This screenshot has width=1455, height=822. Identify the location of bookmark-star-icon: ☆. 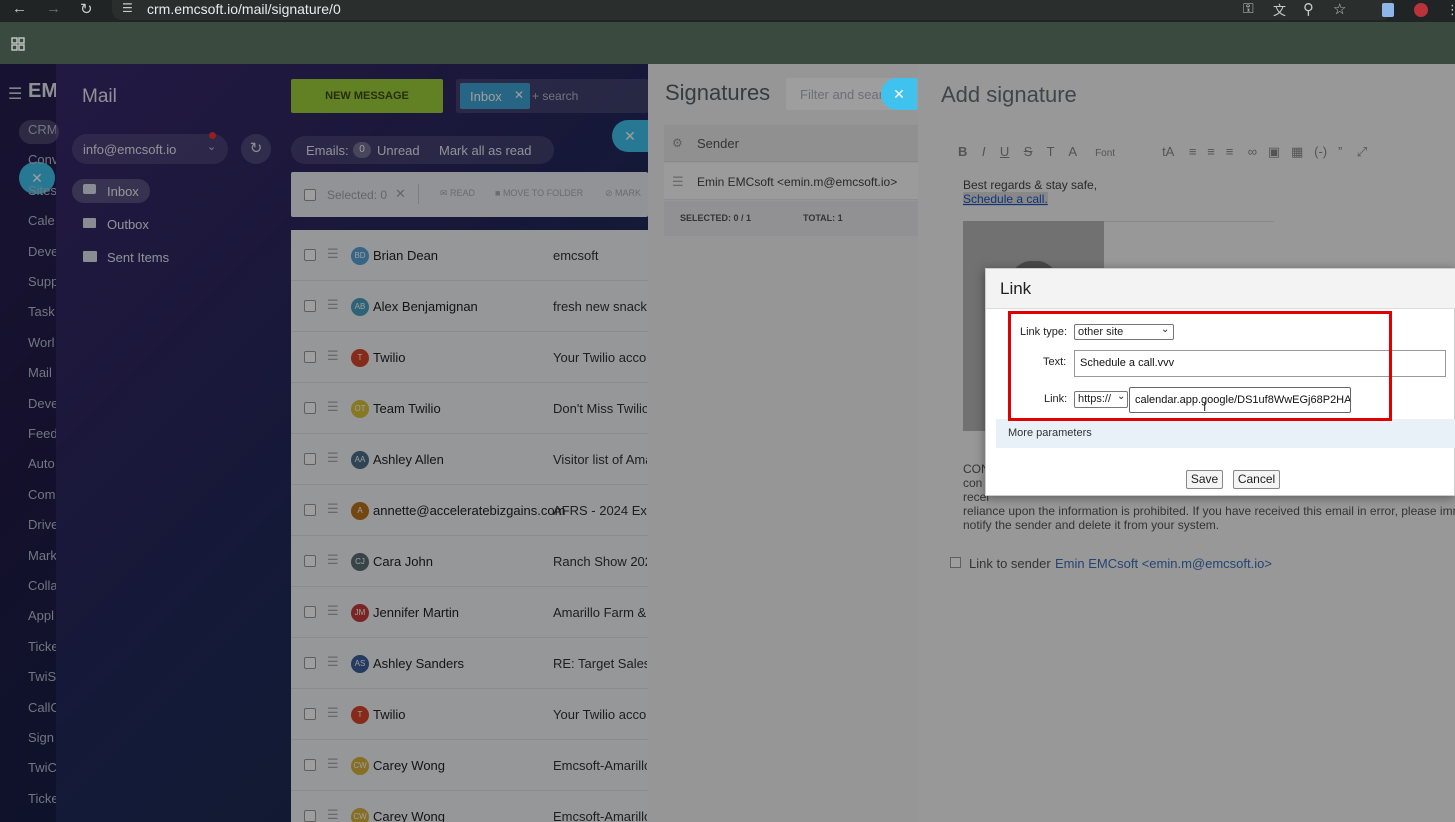
(1339, 9).